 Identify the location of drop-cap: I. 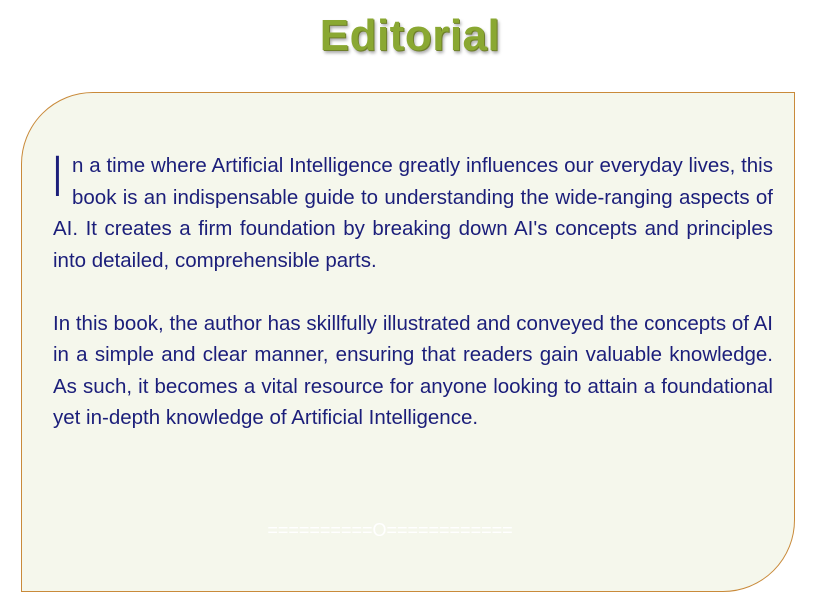
(57, 176).